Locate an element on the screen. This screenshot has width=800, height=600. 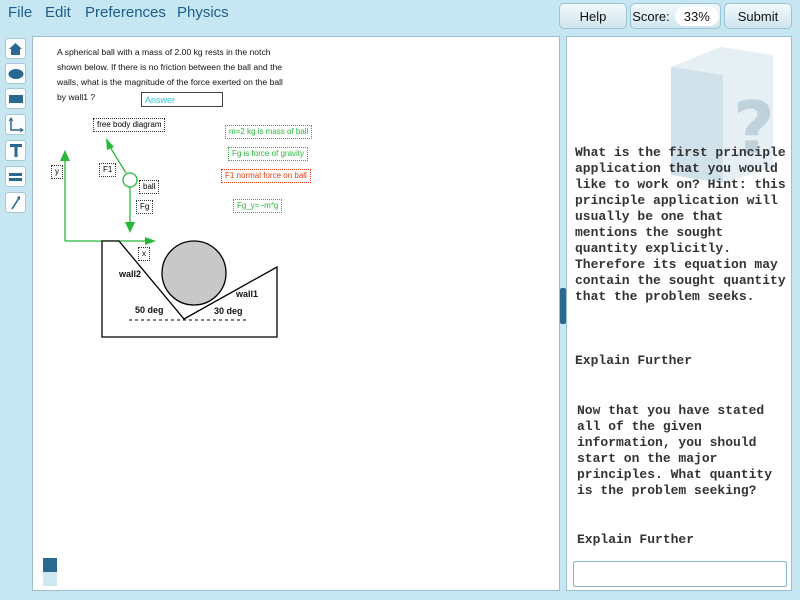
hint-input-field is located at coordinates (680, 574).